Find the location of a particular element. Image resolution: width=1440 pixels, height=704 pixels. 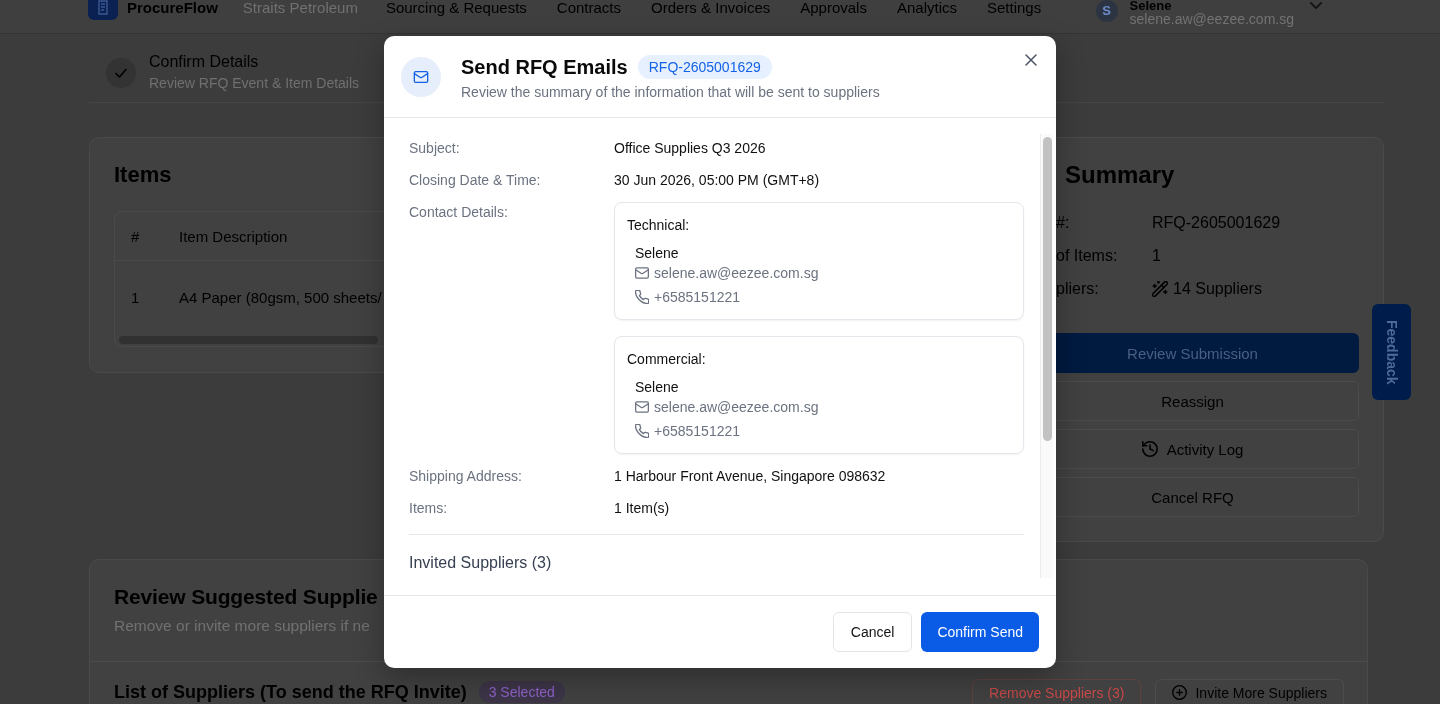

summary-label: of Items: is located at coordinates (1087, 256).